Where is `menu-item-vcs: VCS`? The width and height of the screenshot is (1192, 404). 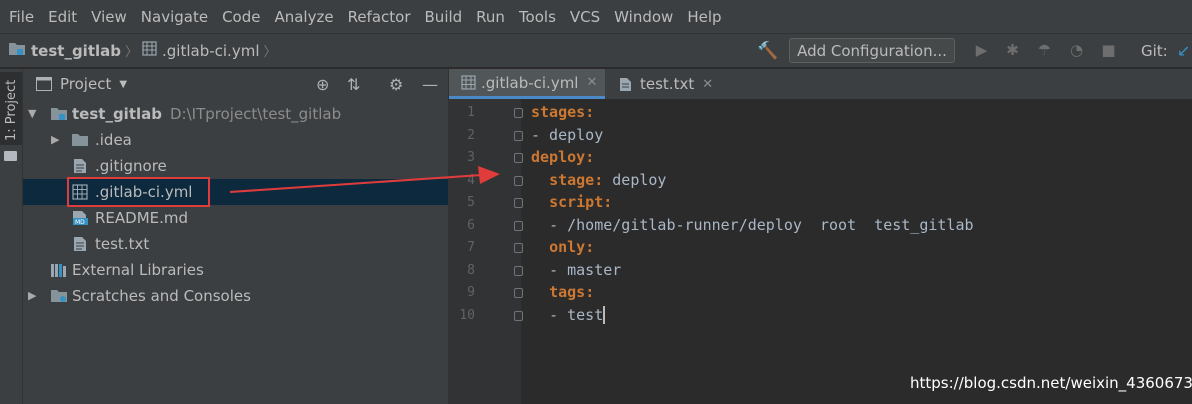 menu-item-vcs: VCS is located at coordinates (585, 17).